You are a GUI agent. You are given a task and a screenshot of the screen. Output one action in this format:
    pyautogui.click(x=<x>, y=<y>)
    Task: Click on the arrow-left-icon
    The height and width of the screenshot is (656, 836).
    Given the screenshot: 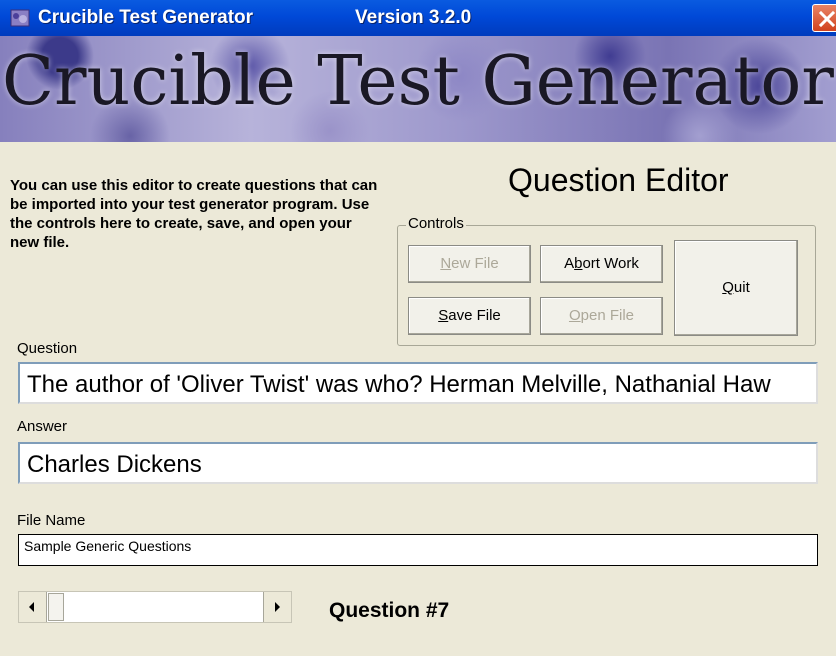 What is the action you would take?
    pyautogui.click(x=31, y=607)
    